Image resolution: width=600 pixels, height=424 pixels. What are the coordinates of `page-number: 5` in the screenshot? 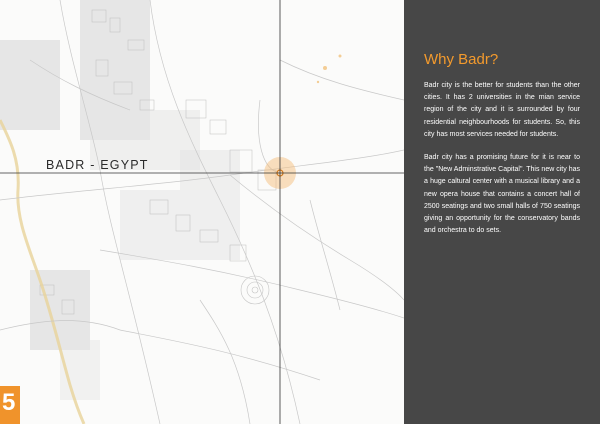 It's located at (9, 402).